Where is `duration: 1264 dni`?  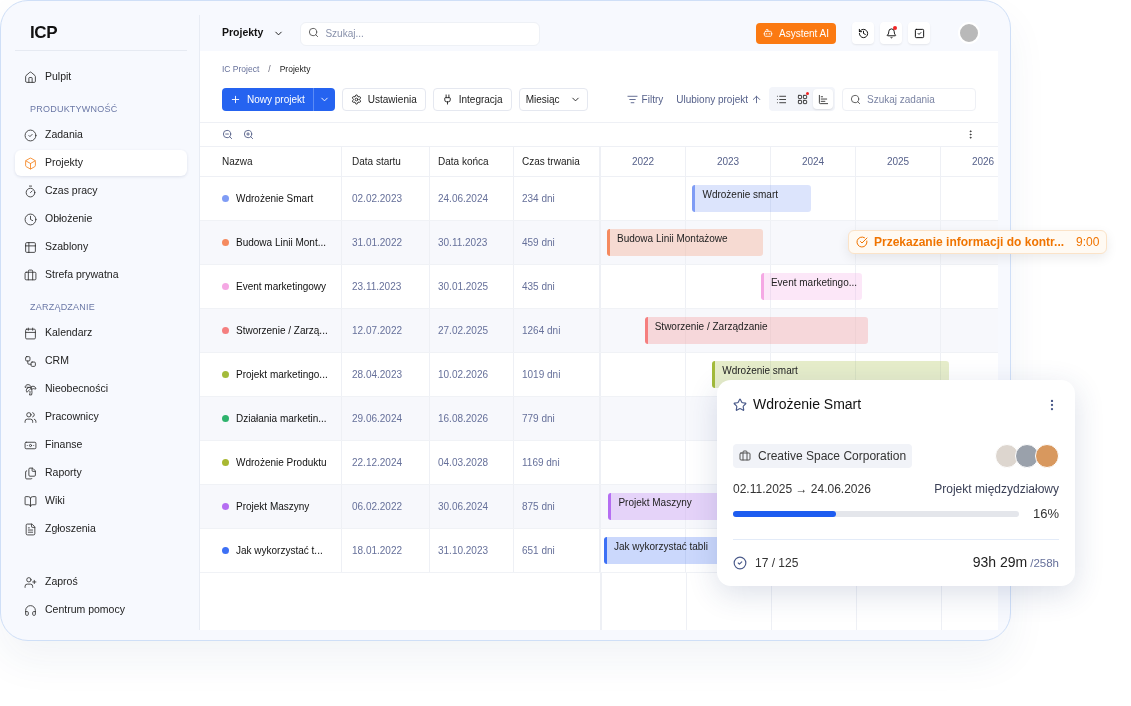 duration: 1264 dni is located at coordinates (541, 331).